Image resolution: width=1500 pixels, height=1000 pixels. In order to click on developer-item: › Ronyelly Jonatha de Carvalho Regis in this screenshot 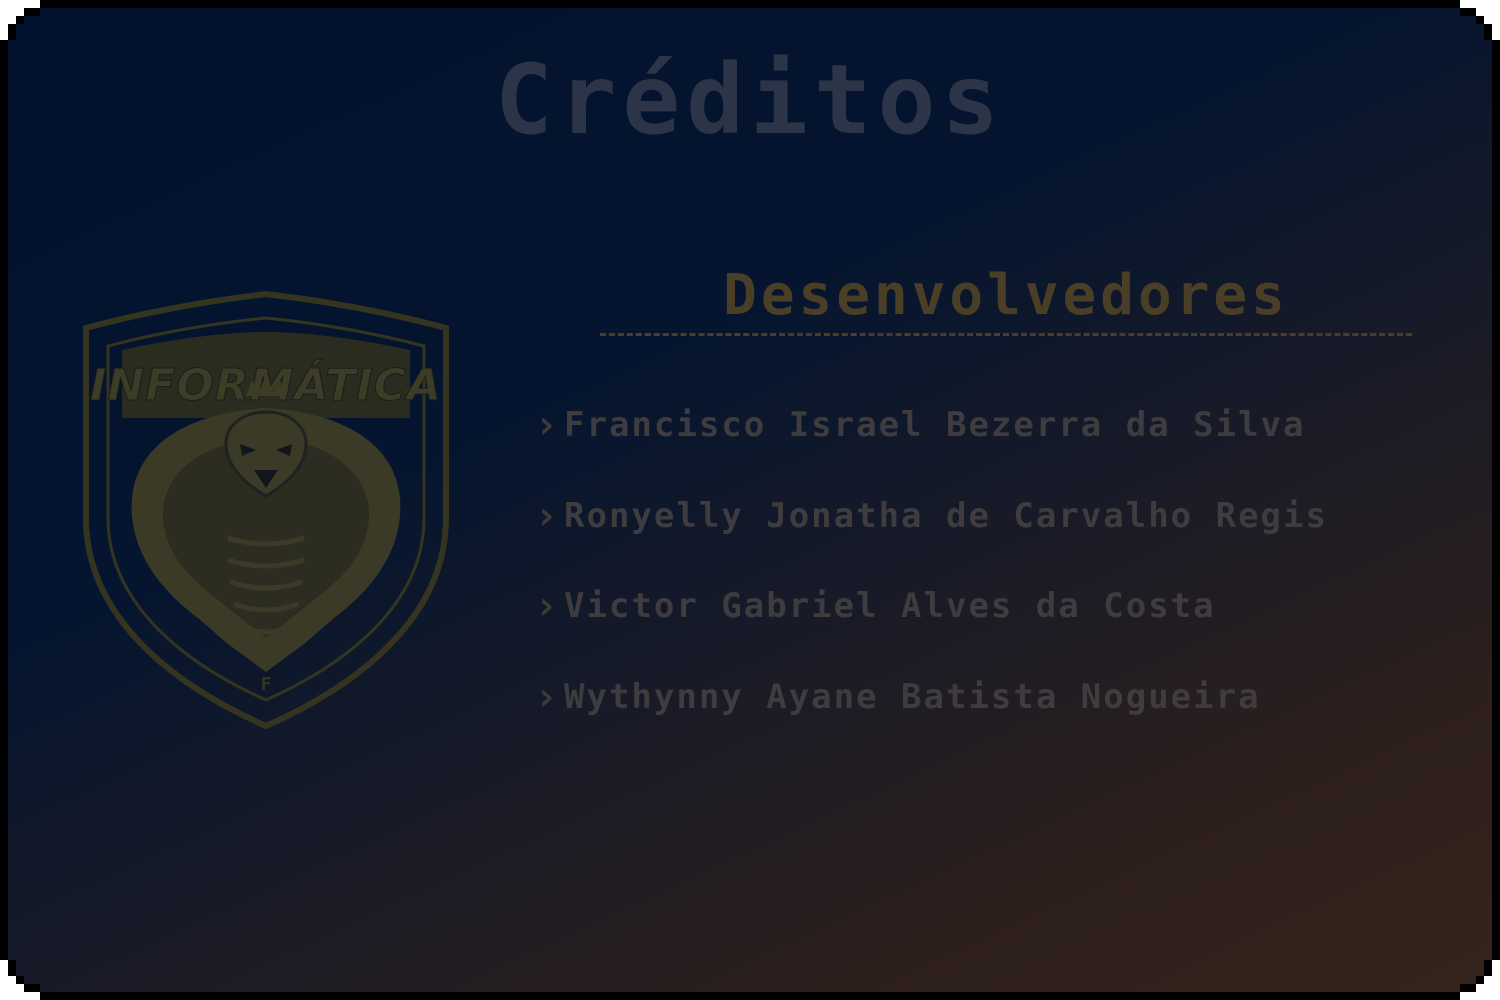, I will do `click(931, 516)`.